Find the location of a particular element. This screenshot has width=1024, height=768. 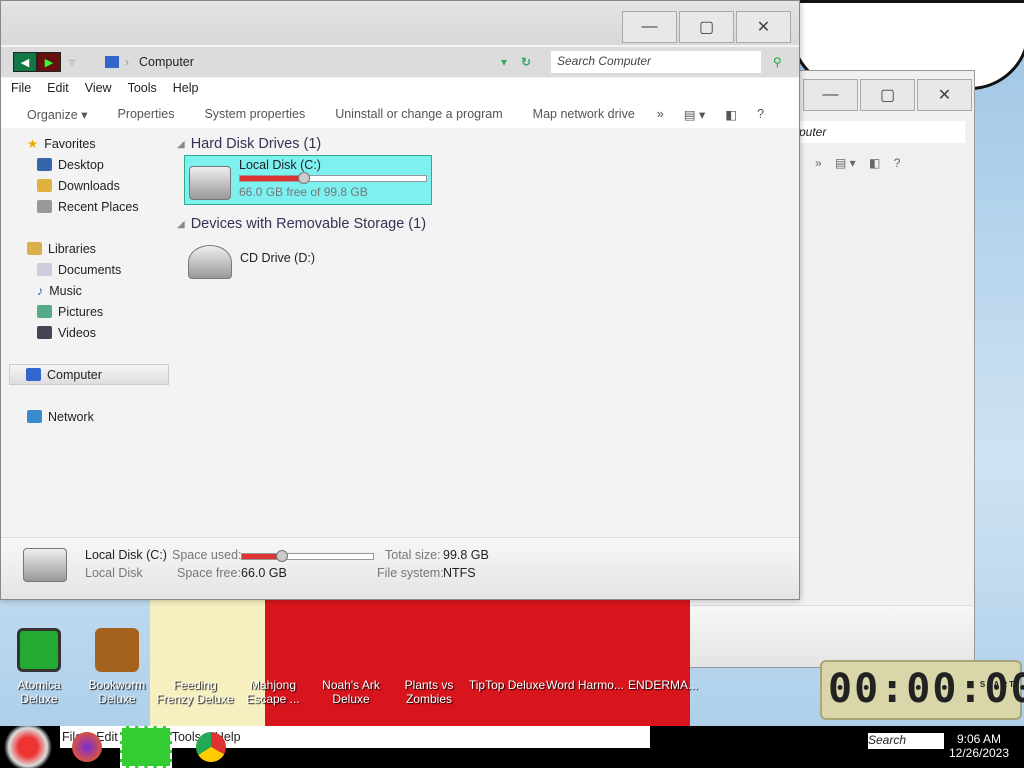

drive-free-text: 66.0 GB free of 99.8 GB is located at coordinates (303, 192).